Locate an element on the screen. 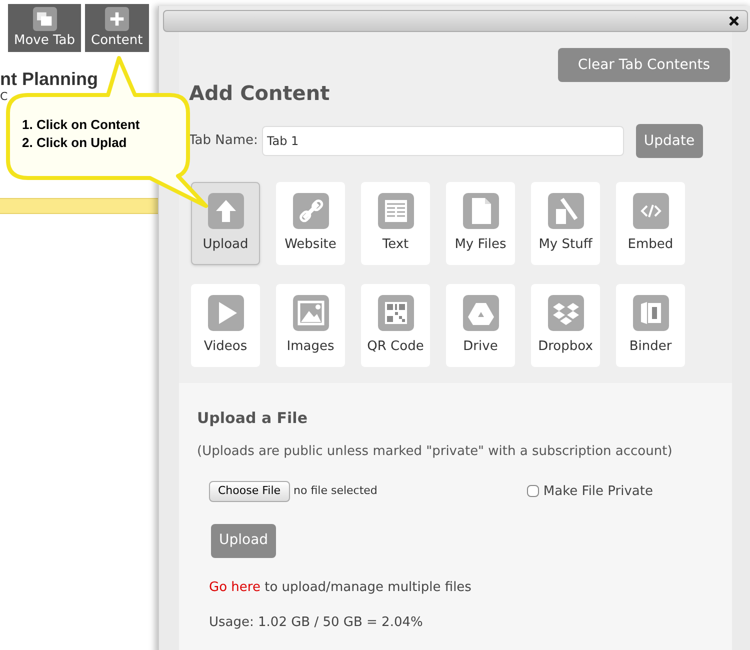  content-type-tile: Binder is located at coordinates (650, 325).